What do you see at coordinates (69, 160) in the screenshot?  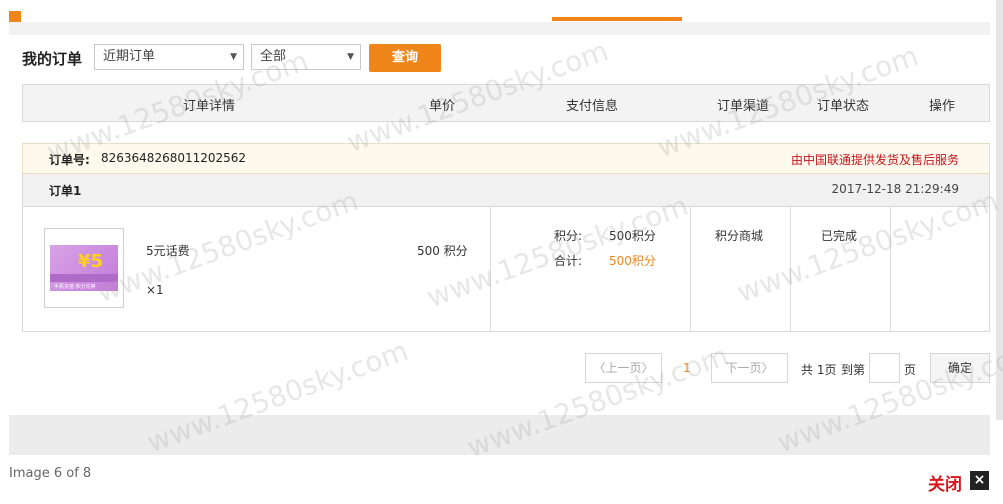 I see `order-no-label: 订单号:` at bounding box center [69, 160].